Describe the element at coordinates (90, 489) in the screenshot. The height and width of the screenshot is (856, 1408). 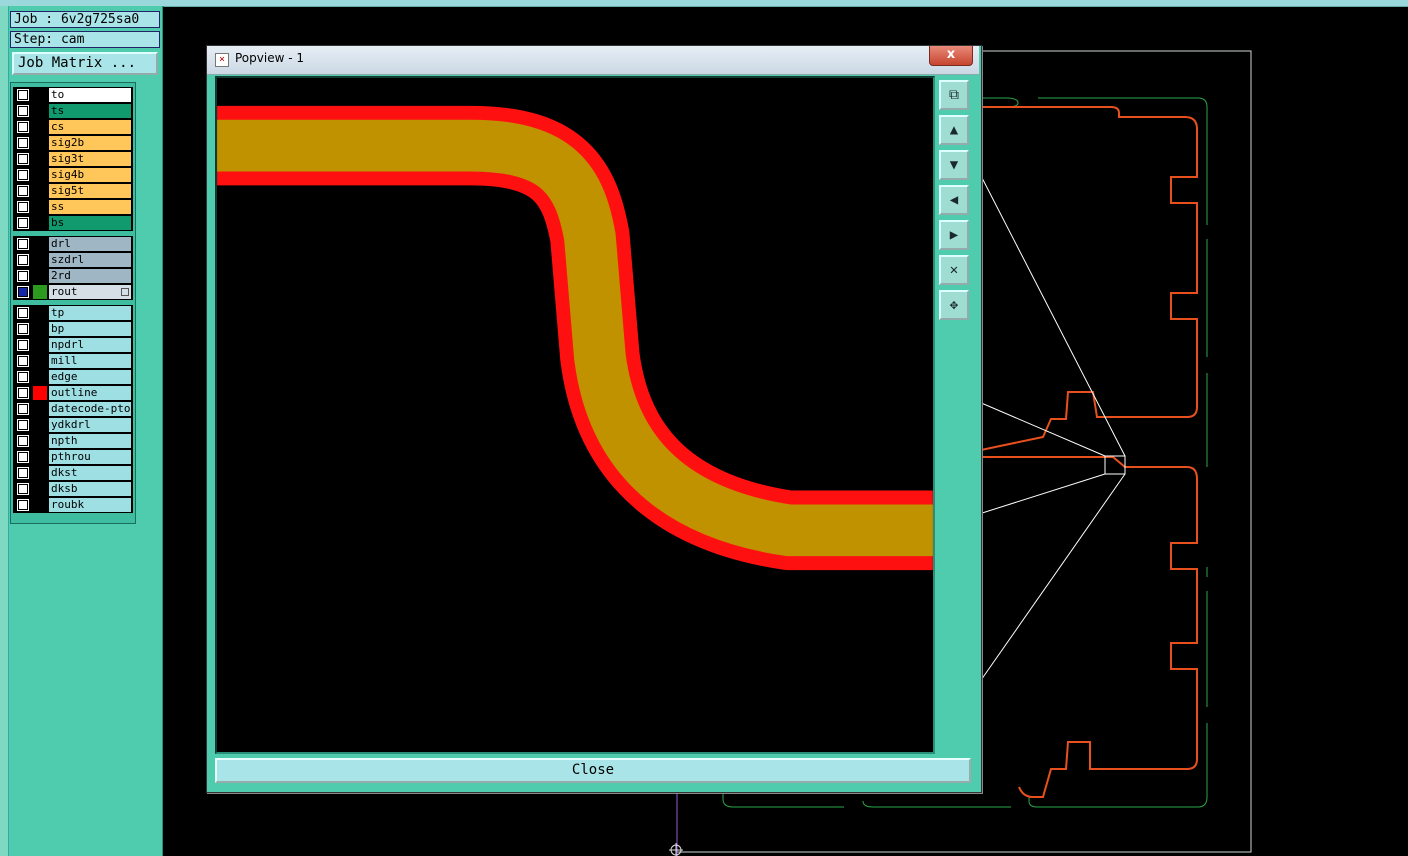
I see `layer-name: dksb` at that location.